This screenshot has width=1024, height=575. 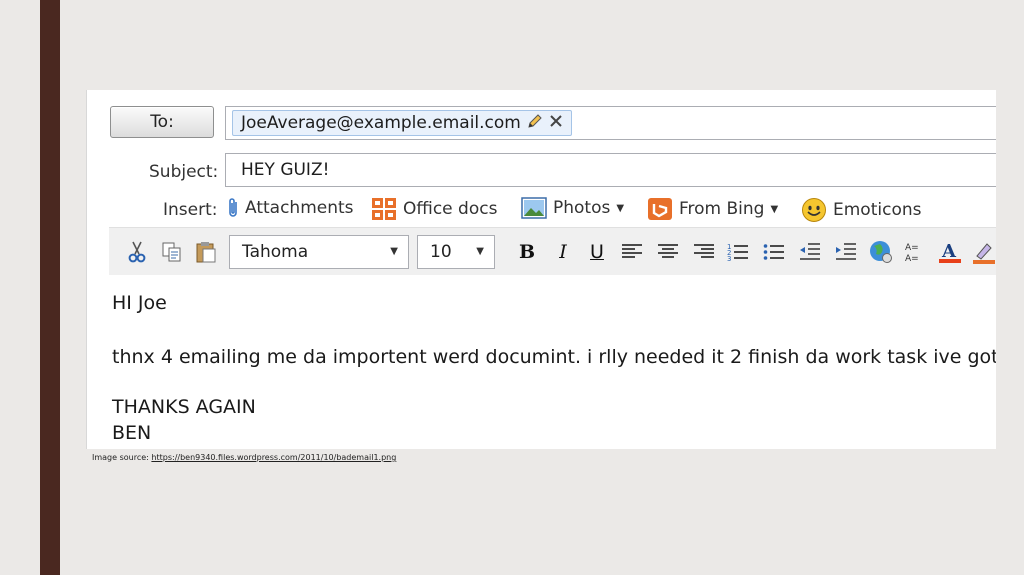 I want to click on svg-text: A, so click(x=949, y=251).